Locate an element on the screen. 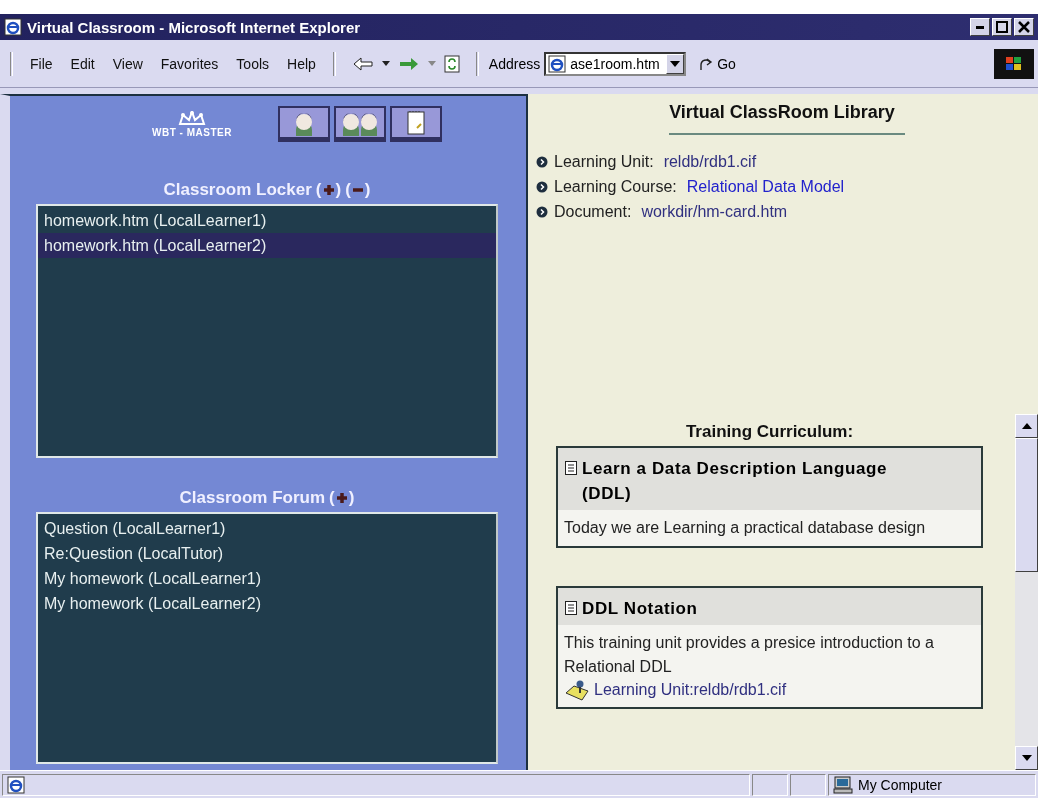  unit-title: DDL Notation is located at coordinates (640, 609).